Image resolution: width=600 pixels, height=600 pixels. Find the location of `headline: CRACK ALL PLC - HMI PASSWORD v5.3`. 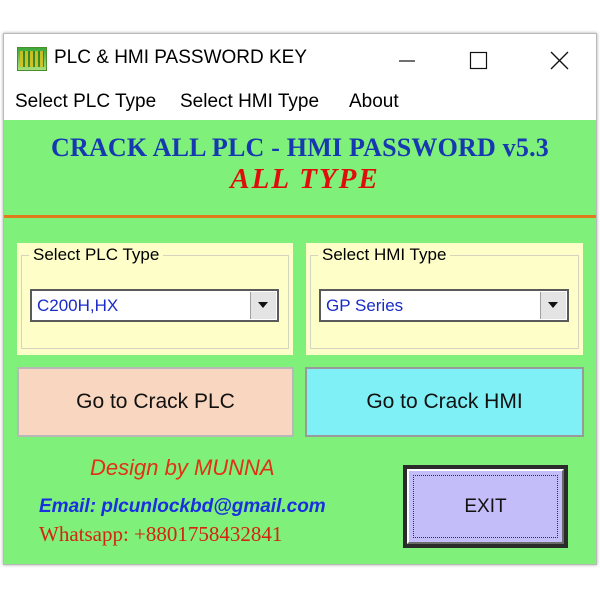

headline: CRACK ALL PLC - HMI PASSWORD v5.3 is located at coordinates (300, 147).